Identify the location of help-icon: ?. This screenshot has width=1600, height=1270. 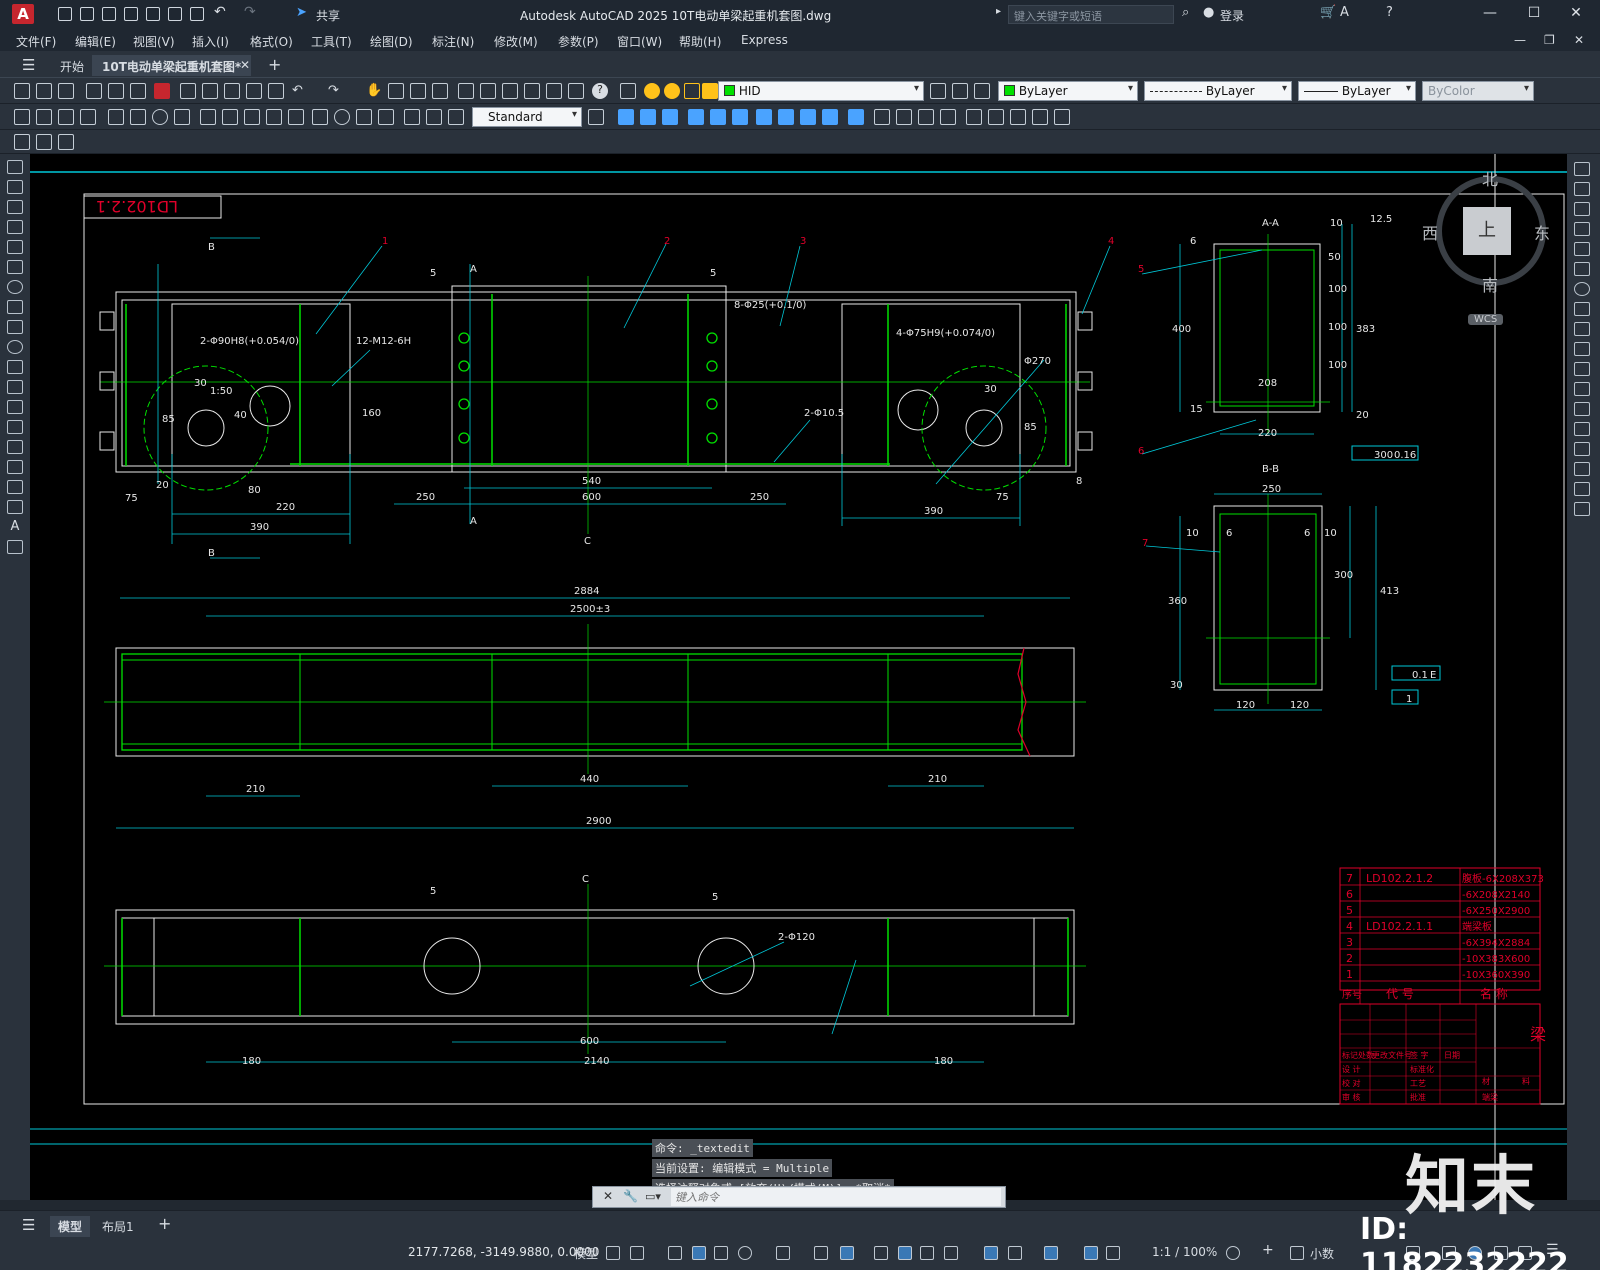
(1389, 12).